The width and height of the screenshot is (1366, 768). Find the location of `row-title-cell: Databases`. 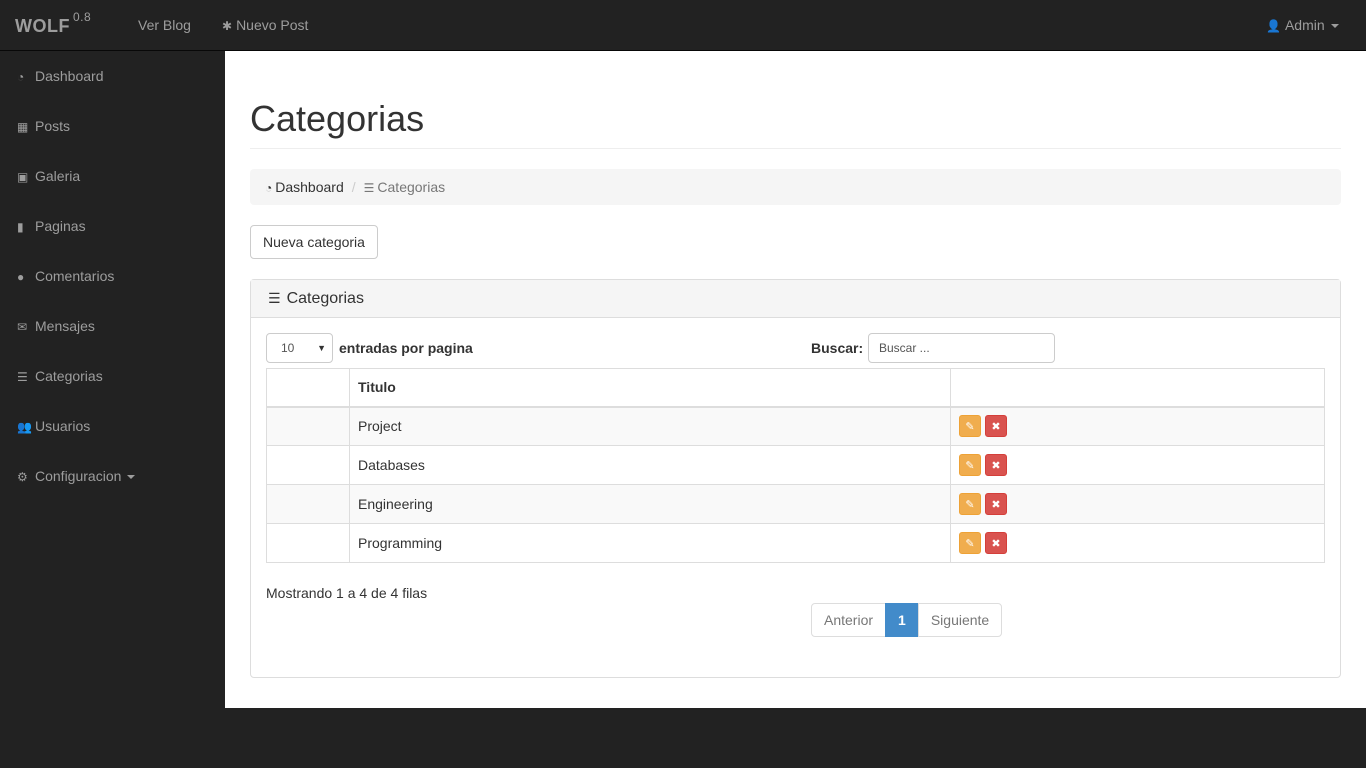

row-title-cell: Databases is located at coordinates (650, 465).